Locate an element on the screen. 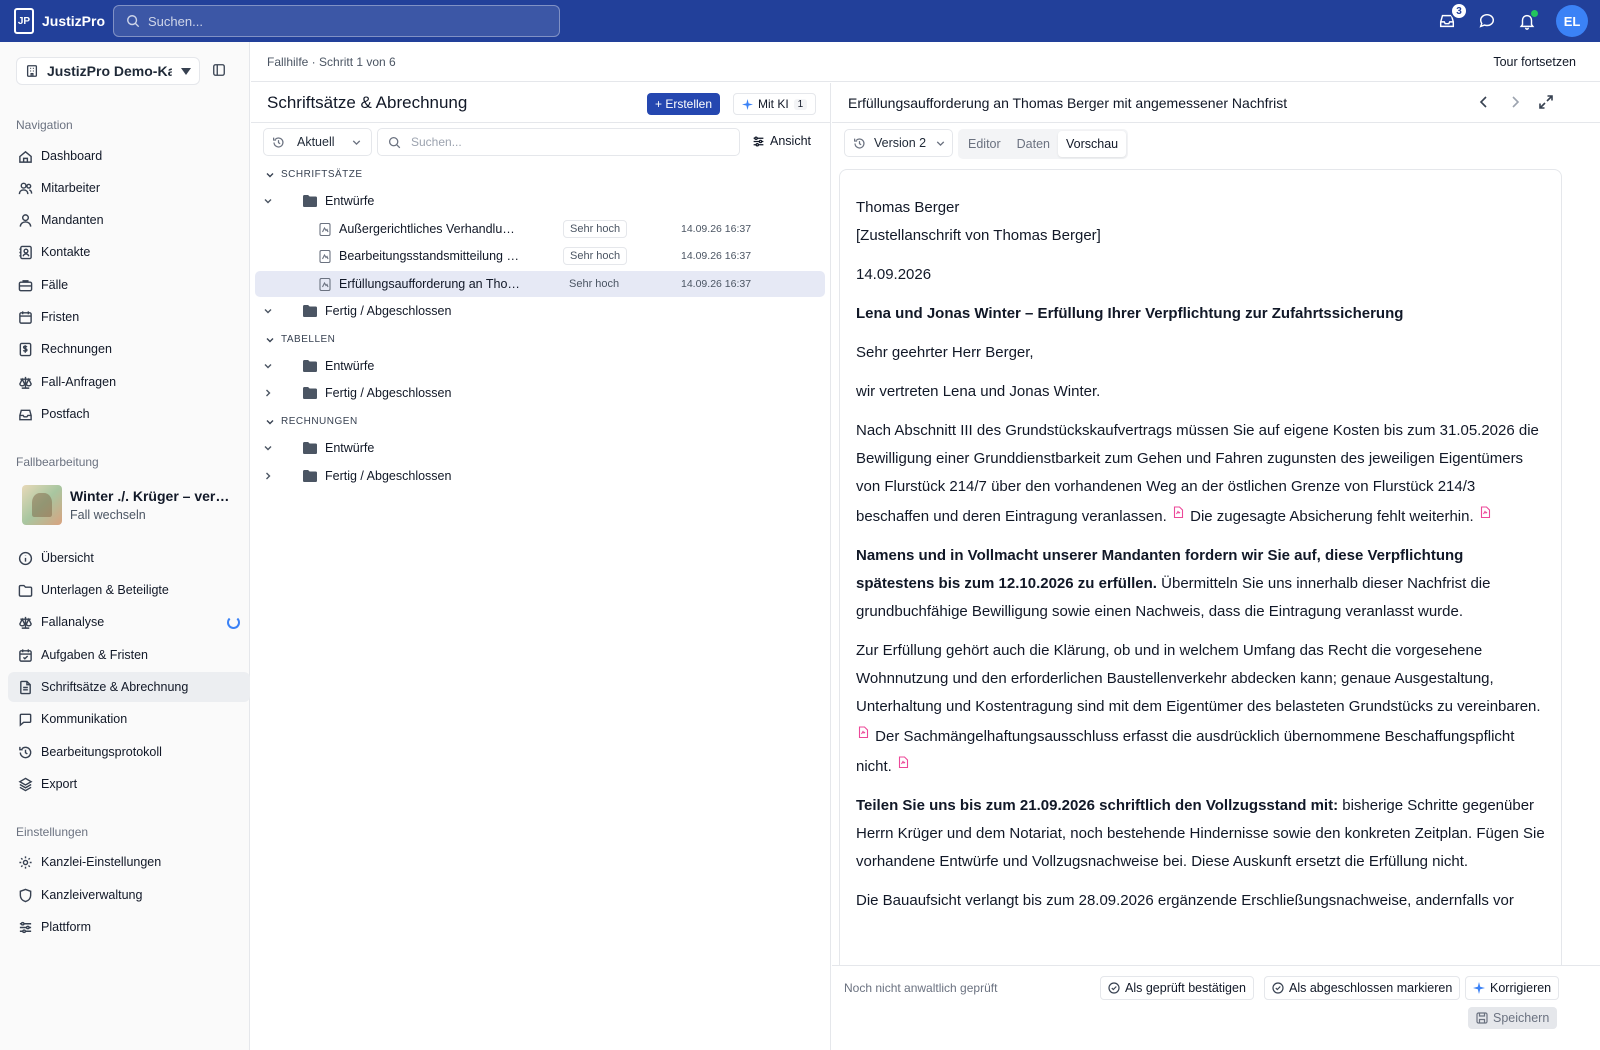 This screenshot has width=1600, height=1050. create-button: + Erstellen is located at coordinates (684, 104).